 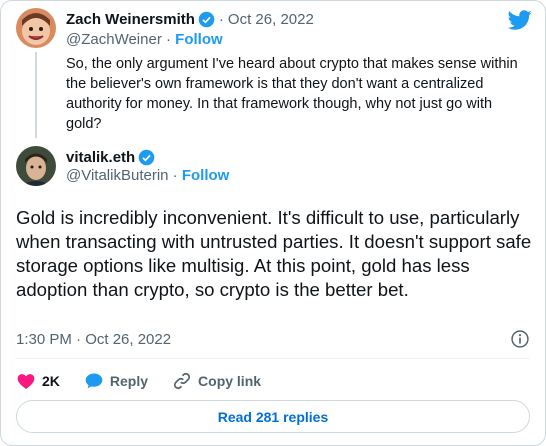 I want to click on thread-line, so click(x=36, y=95).